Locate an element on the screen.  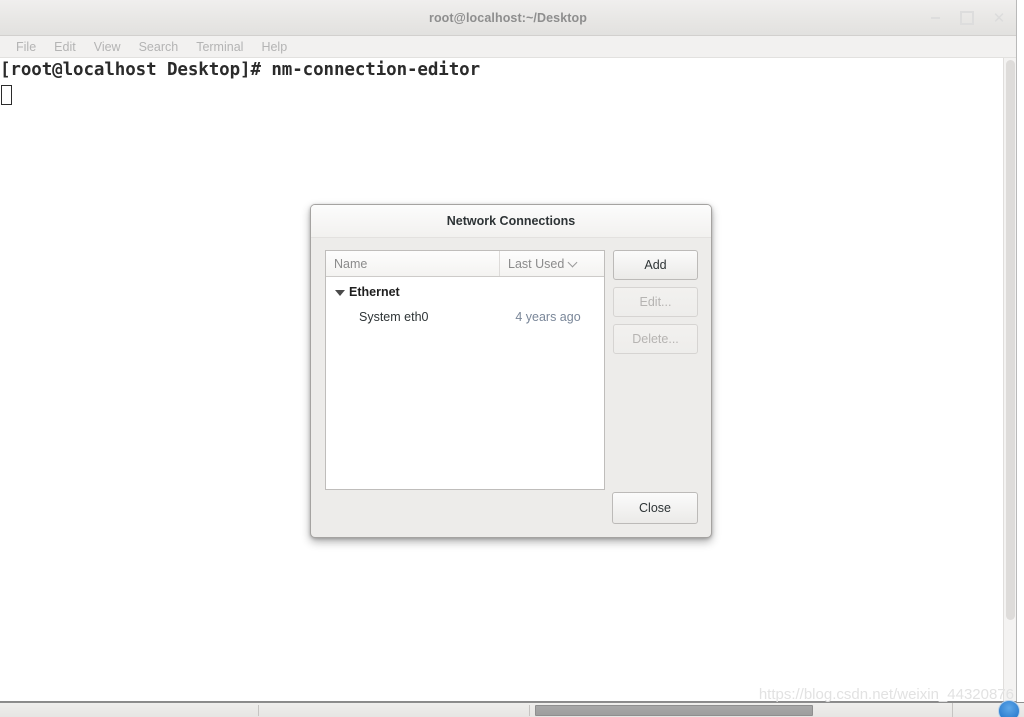
add-button: Add is located at coordinates (655, 265).